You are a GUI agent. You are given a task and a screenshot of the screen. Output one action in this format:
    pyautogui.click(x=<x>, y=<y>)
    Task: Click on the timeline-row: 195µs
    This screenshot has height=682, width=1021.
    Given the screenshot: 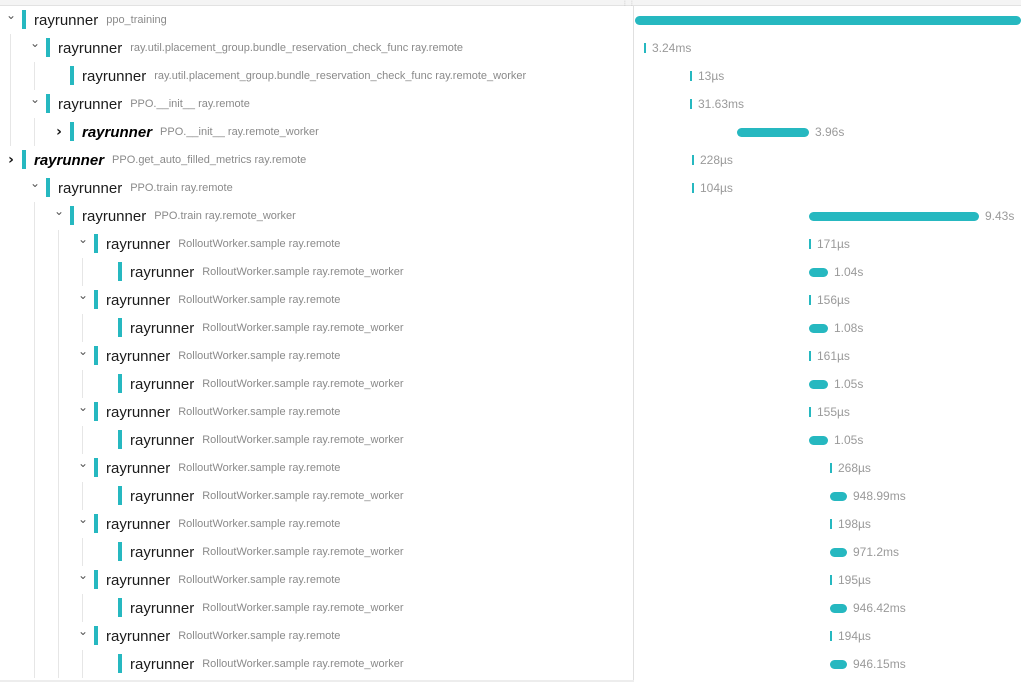 What is the action you would take?
    pyautogui.click(x=828, y=580)
    